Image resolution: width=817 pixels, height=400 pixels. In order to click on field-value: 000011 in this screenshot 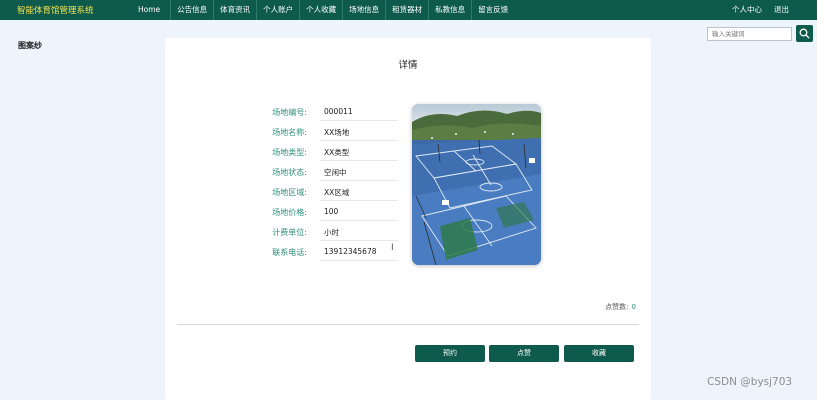, I will do `click(338, 111)`.